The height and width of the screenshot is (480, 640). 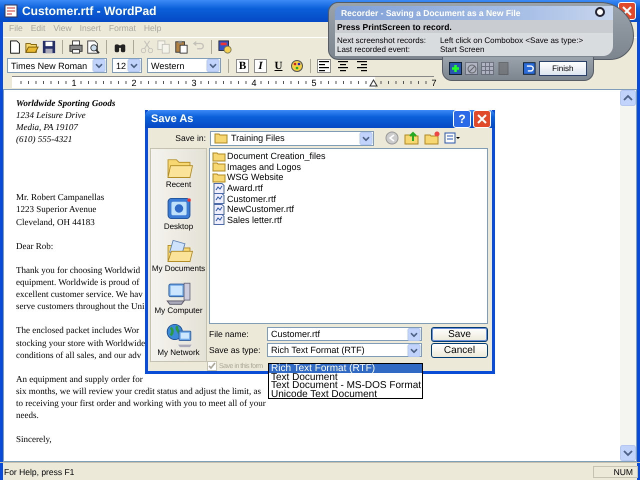 What do you see at coordinates (462, 119) in the screenshot?
I see `help-button: ?` at bounding box center [462, 119].